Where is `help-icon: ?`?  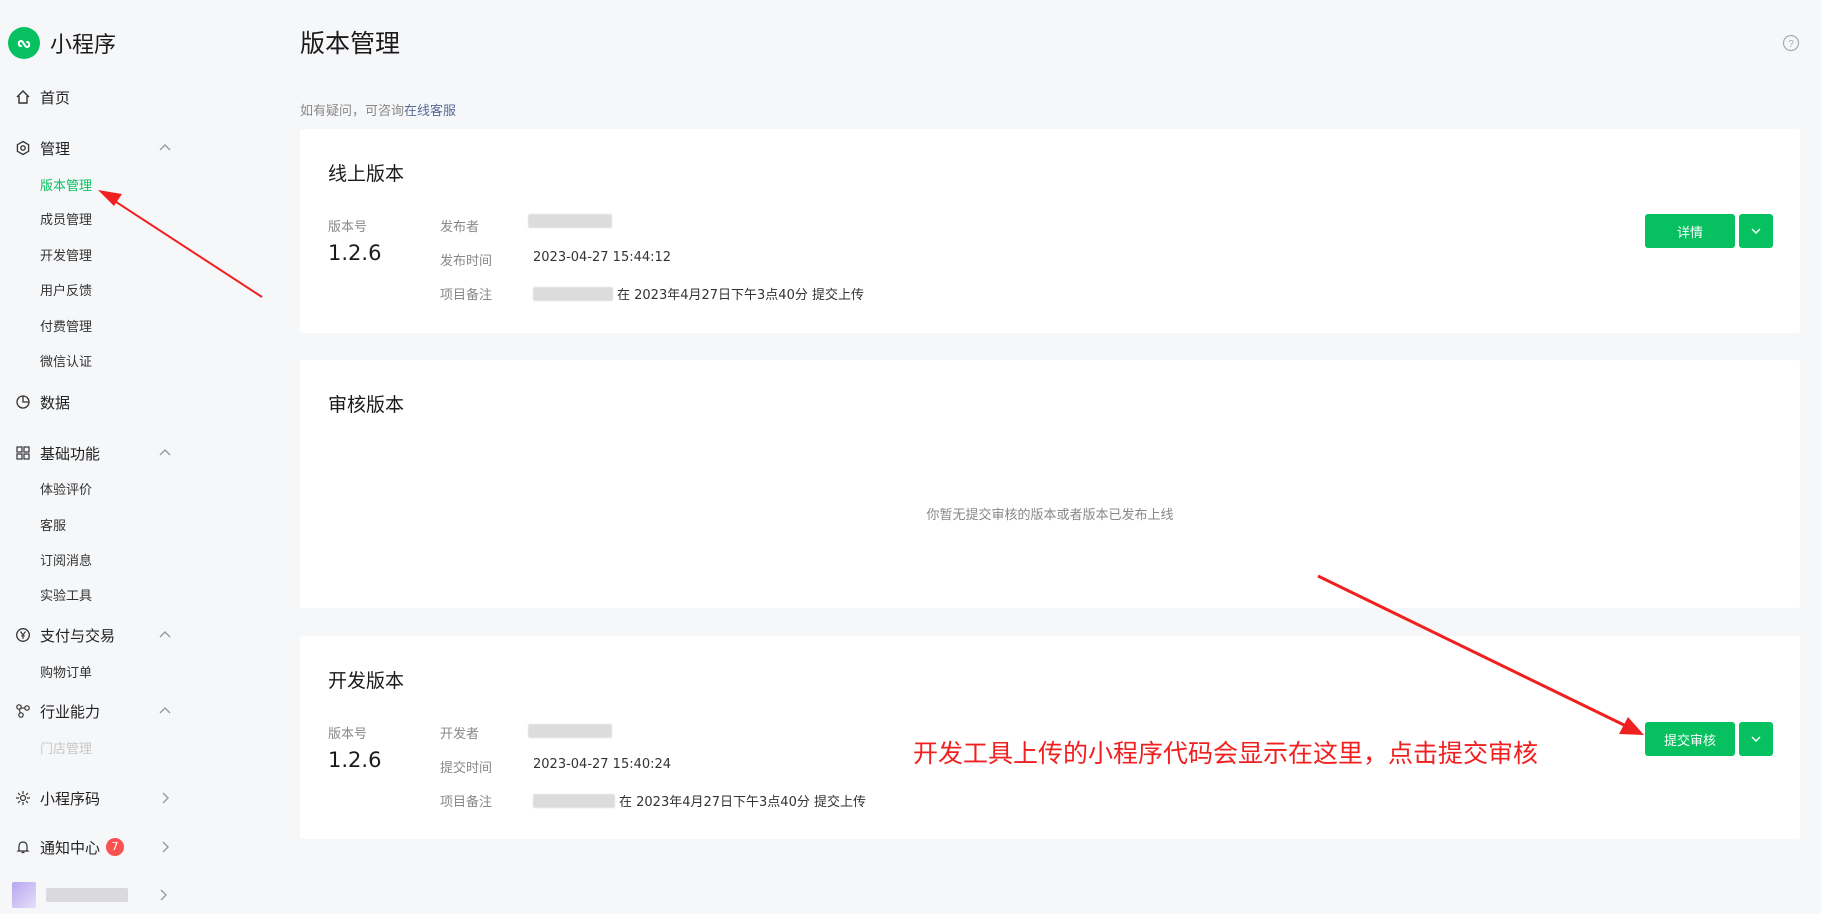 help-icon: ? is located at coordinates (1791, 43).